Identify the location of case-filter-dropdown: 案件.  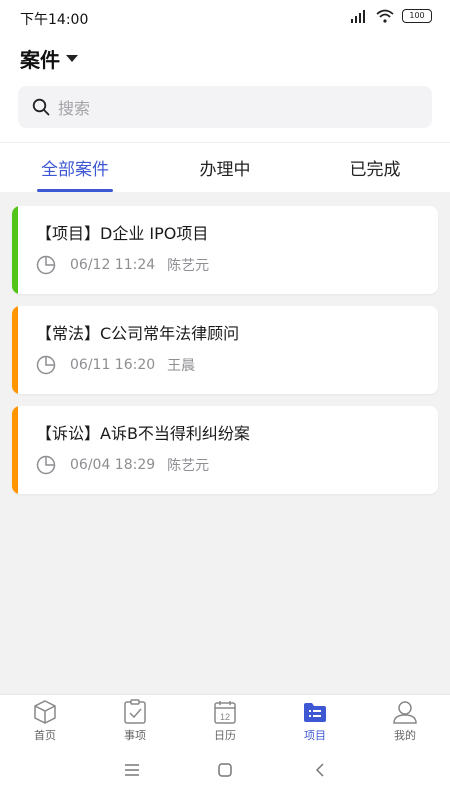
(49, 58).